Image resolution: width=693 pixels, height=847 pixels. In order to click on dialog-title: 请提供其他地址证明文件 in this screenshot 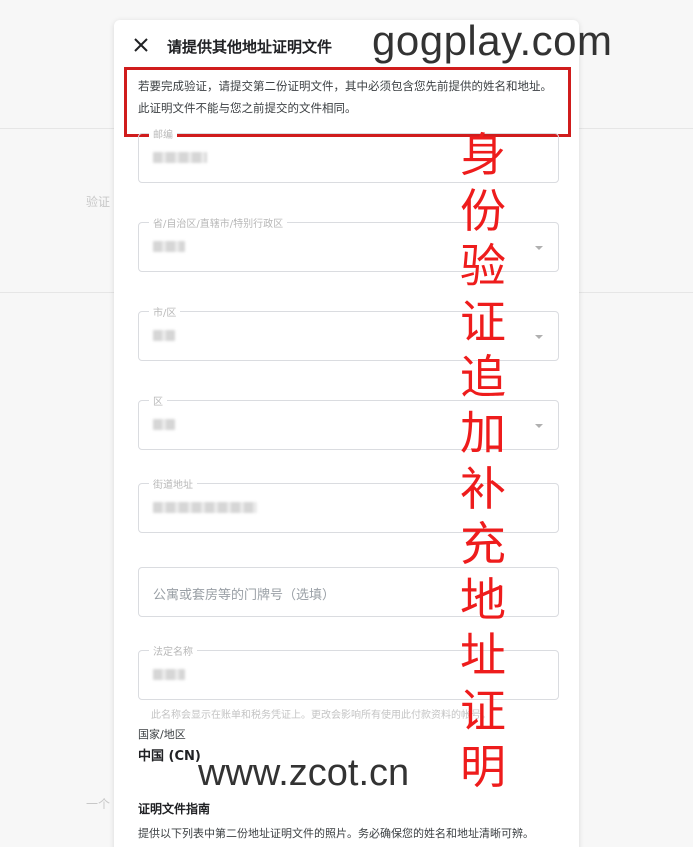, I will do `click(250, 47)`.